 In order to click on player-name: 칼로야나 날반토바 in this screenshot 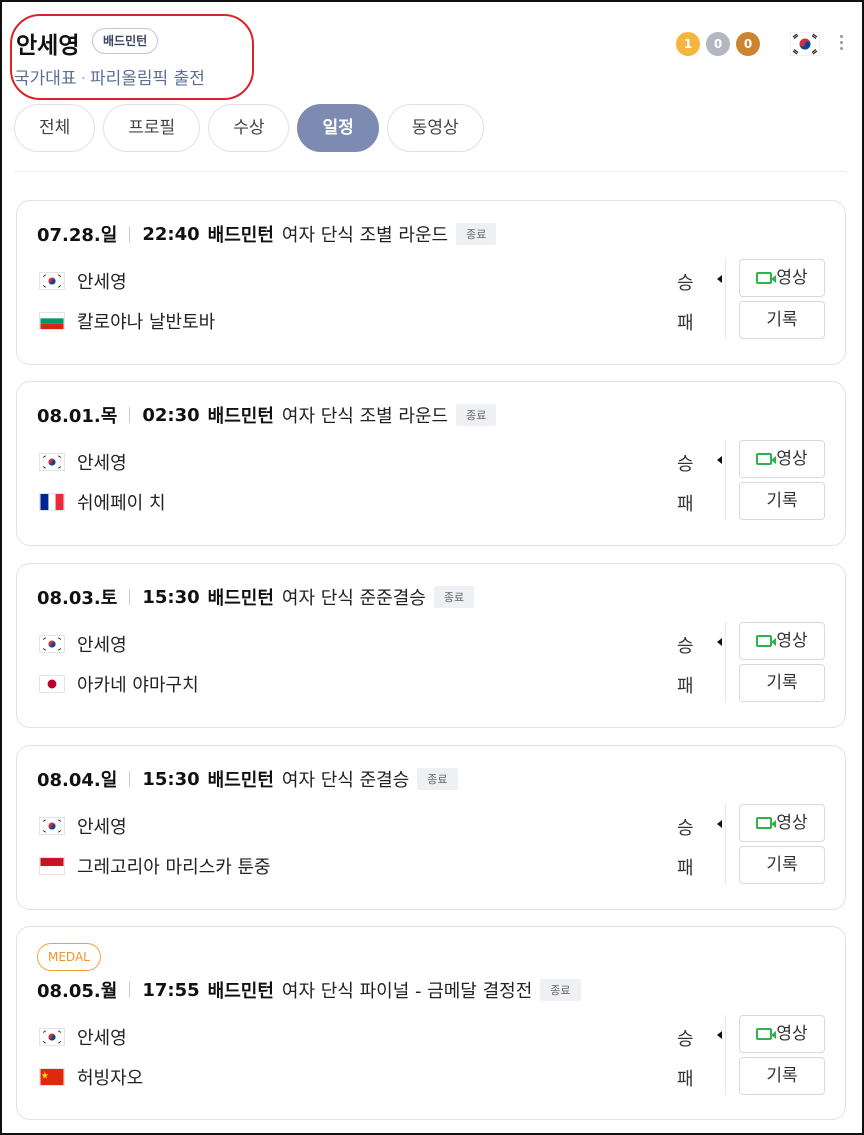, I will do `click(146, 321)`.